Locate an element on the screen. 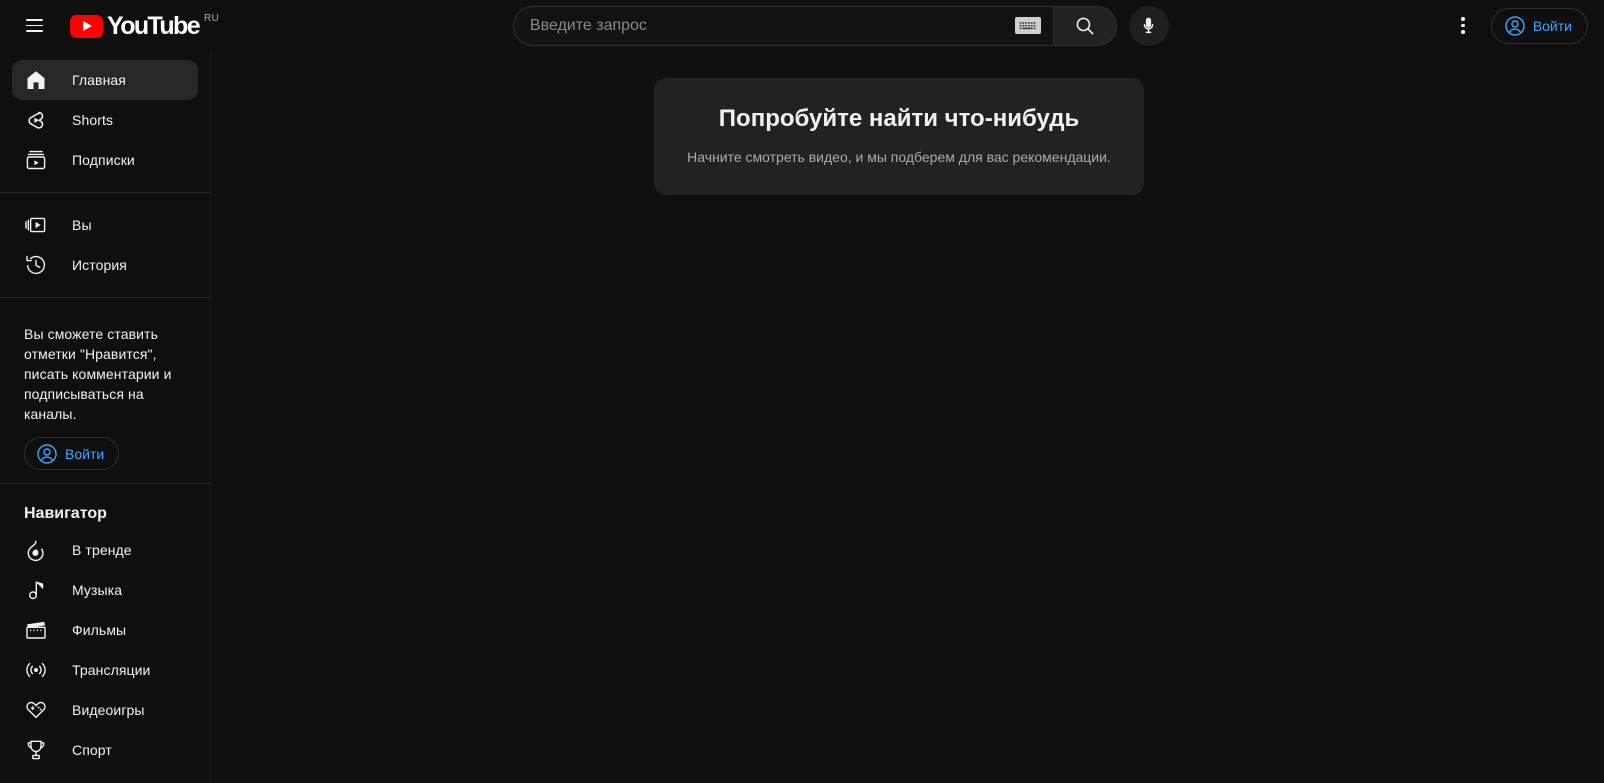 The height and width of the screenshot is (783, 1604). masthead-end: Войти is located at coordinates (1523, 25).